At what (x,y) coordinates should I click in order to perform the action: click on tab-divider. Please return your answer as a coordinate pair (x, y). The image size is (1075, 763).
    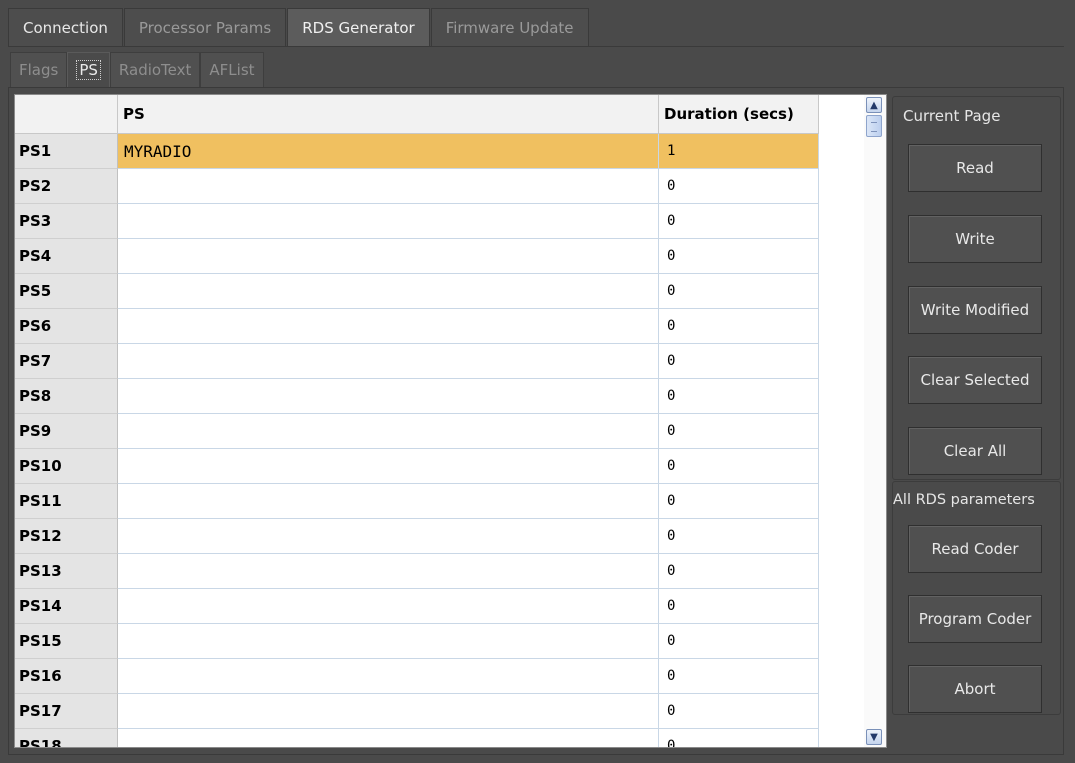
    Looking at the image, I should click on (536, 46).